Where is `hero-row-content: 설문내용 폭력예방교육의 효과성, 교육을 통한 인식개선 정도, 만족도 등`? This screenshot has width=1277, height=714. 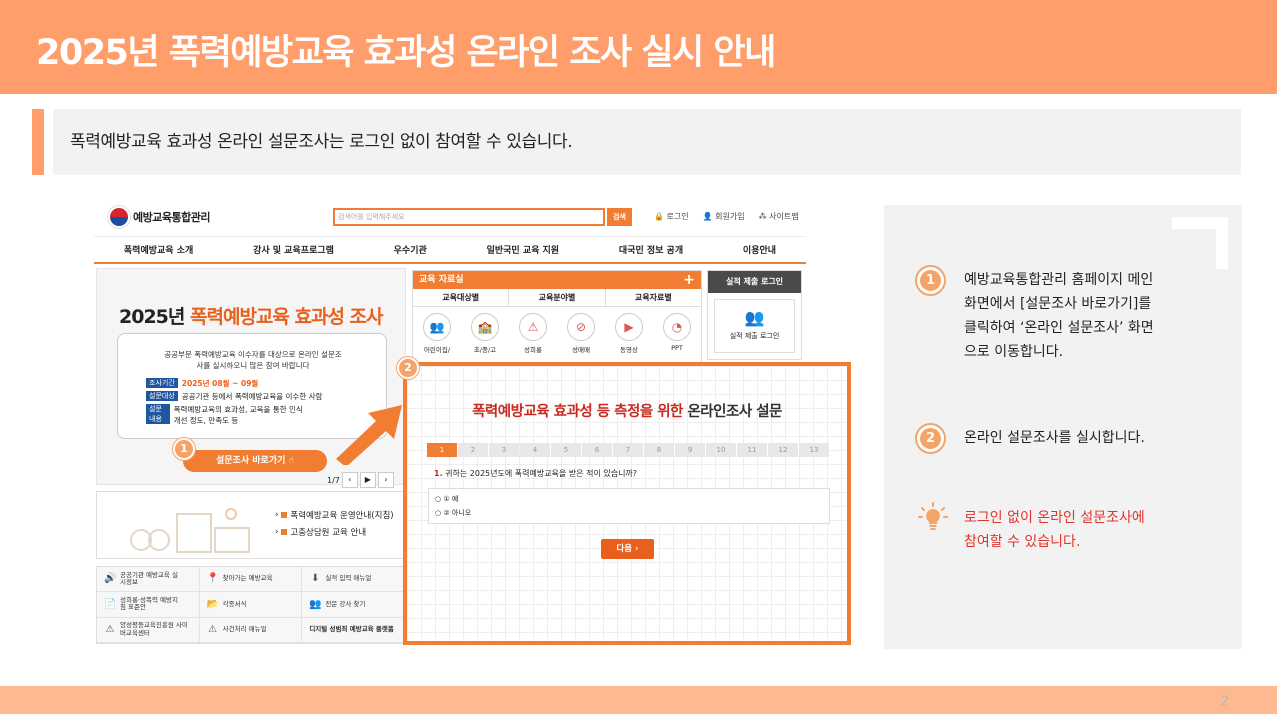
hero-row-content: 설문내용 폭력예방교육의 효과성, 교육을 통한 인식개선 정도, 만족도 등 is located at coordinates (226, 415).